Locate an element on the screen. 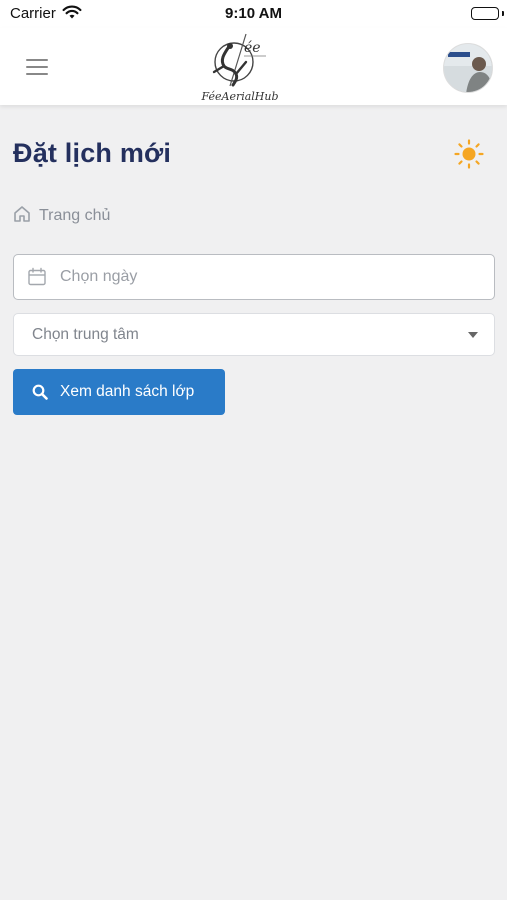  chevron-down-icon is located at coordinates (473, 335).